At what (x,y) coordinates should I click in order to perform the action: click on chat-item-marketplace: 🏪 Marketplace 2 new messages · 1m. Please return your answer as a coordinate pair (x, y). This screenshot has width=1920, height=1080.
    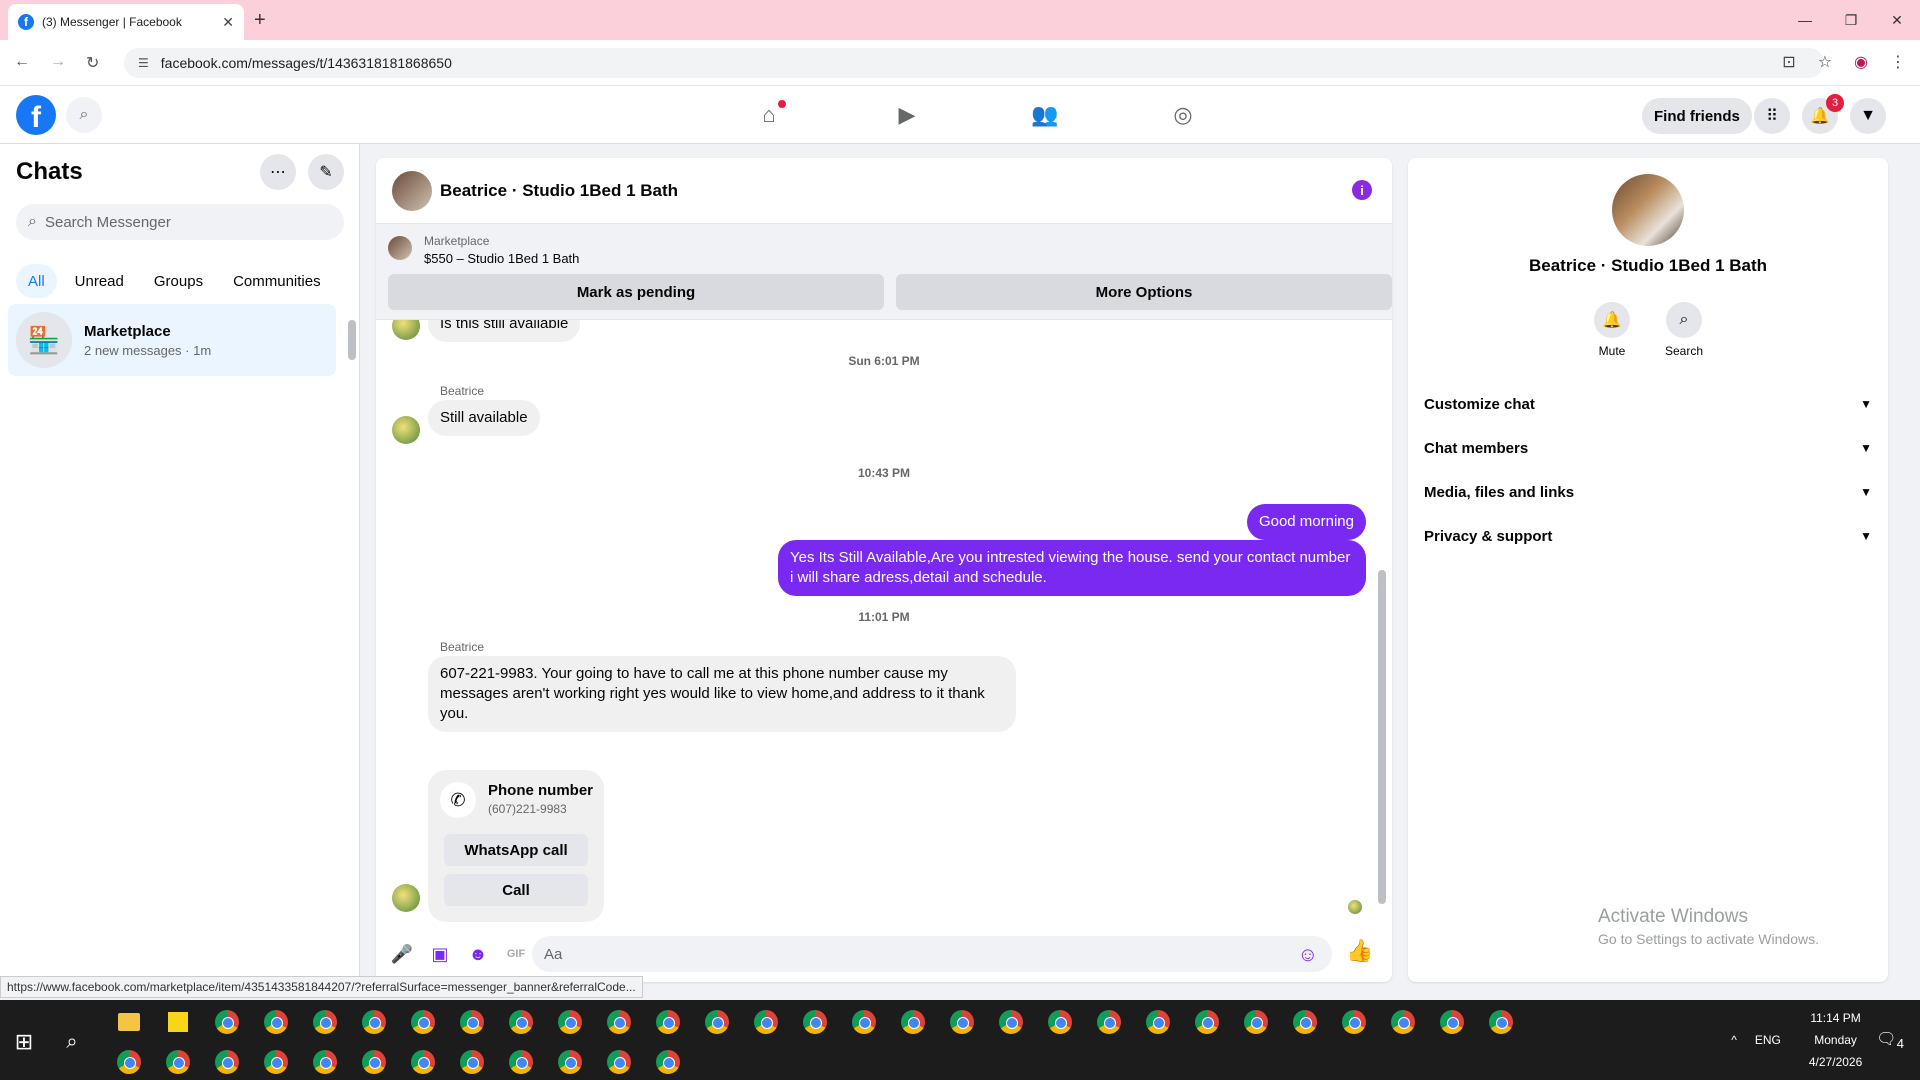
    Looking at the image, I should click on (172, 340).